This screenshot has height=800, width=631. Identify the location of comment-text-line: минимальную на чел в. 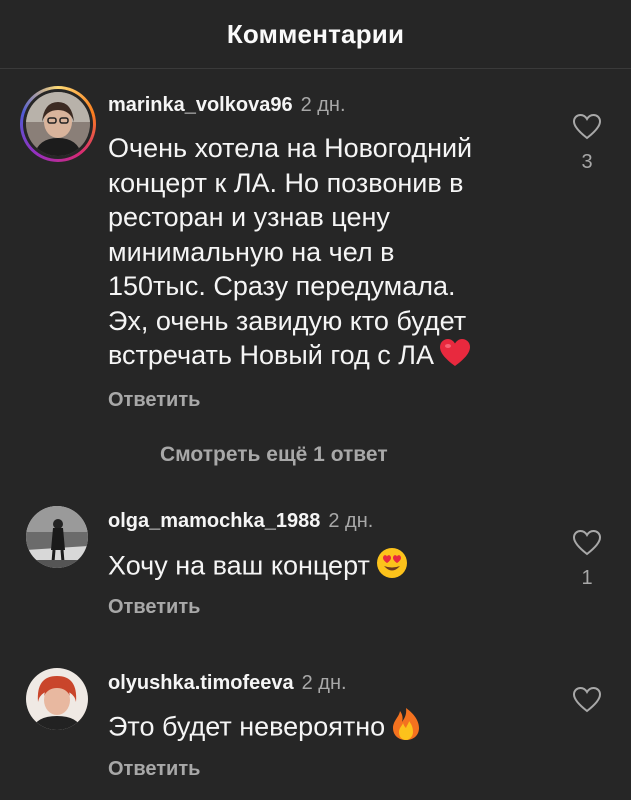
(251, 251).